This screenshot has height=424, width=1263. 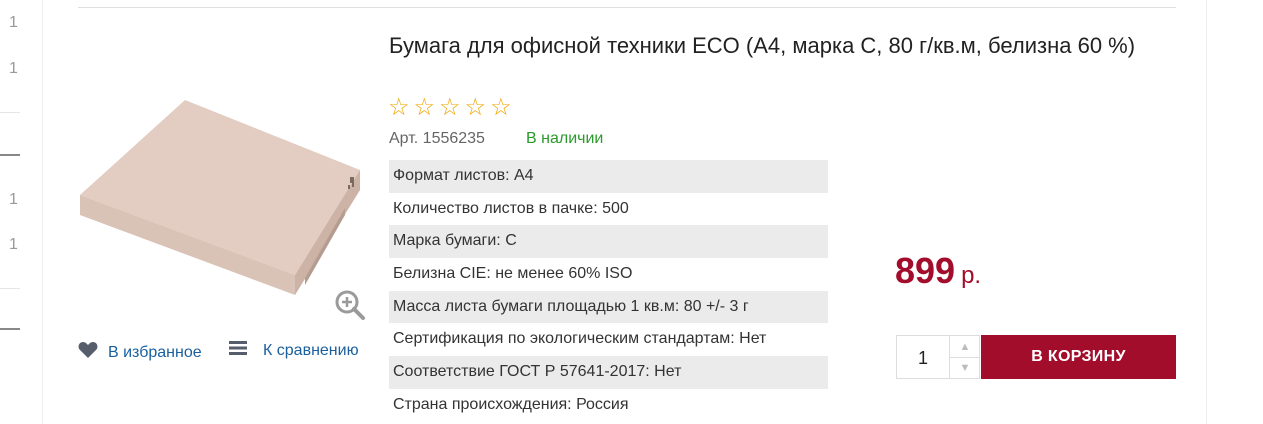 I want to click on quantity-stepper: 1 ▲ ▼, so click(x=938, y=357).